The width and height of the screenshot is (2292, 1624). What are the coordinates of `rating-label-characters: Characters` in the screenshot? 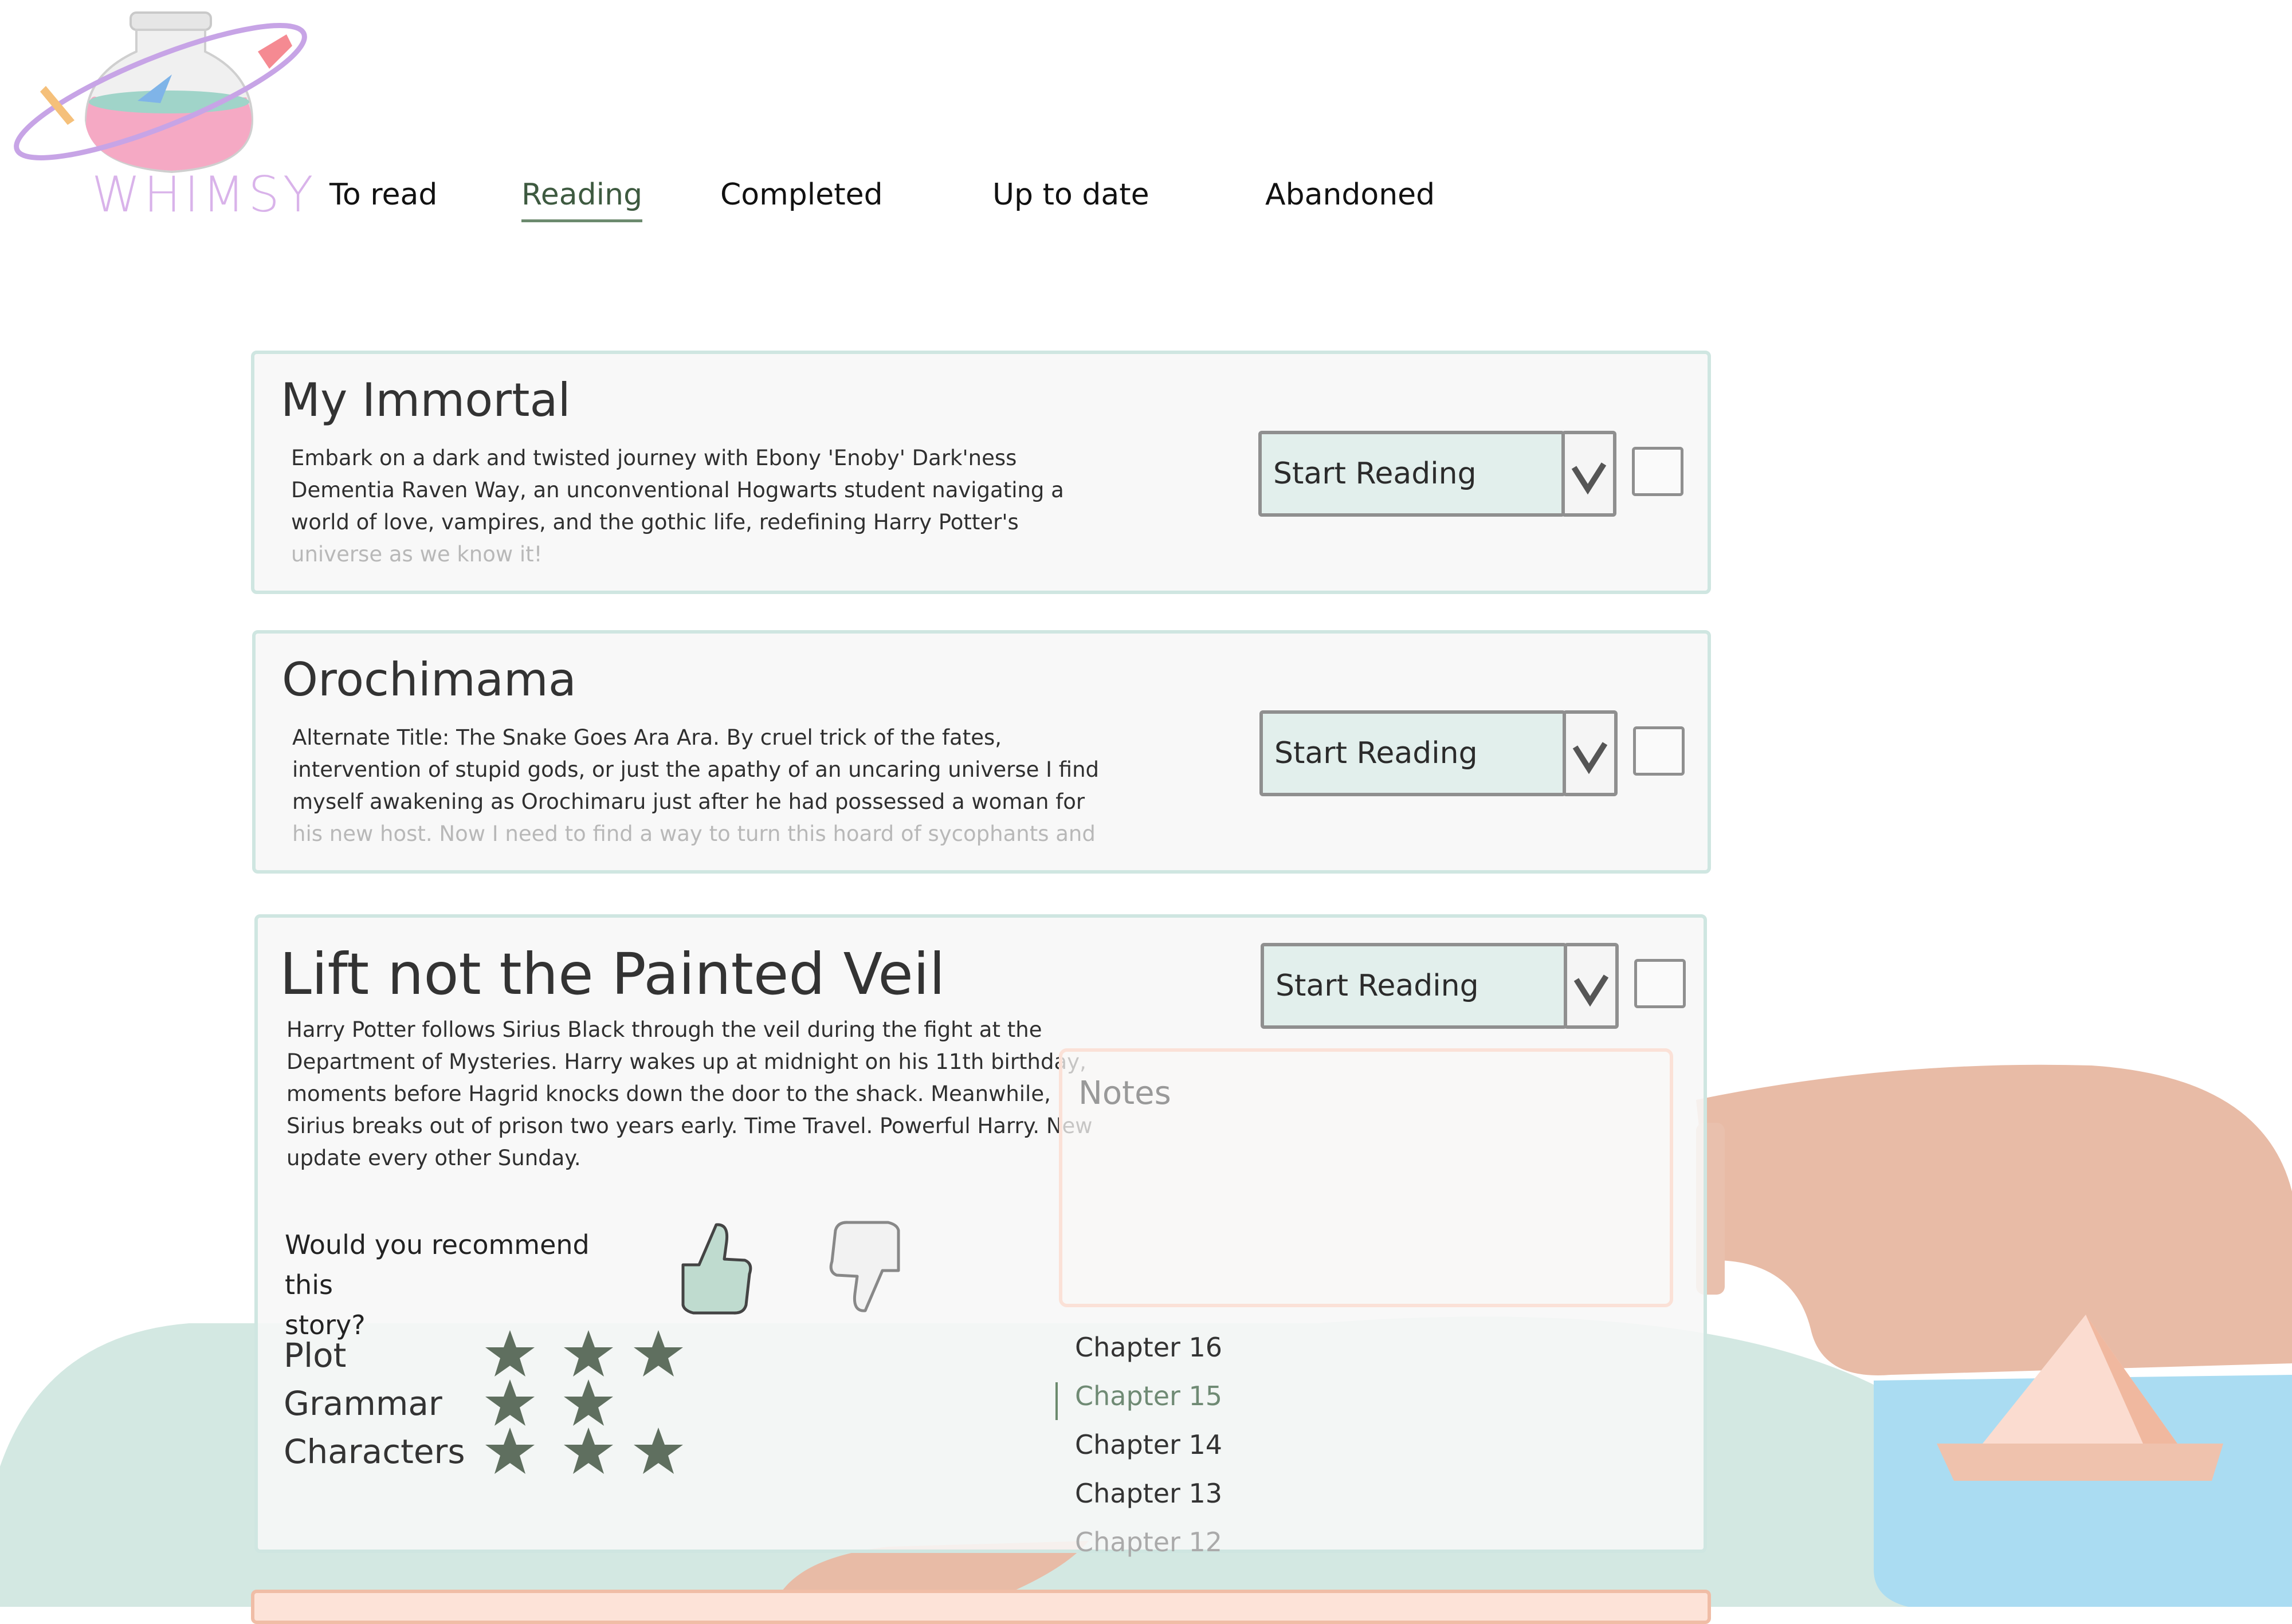 It's located at (374, 1451).